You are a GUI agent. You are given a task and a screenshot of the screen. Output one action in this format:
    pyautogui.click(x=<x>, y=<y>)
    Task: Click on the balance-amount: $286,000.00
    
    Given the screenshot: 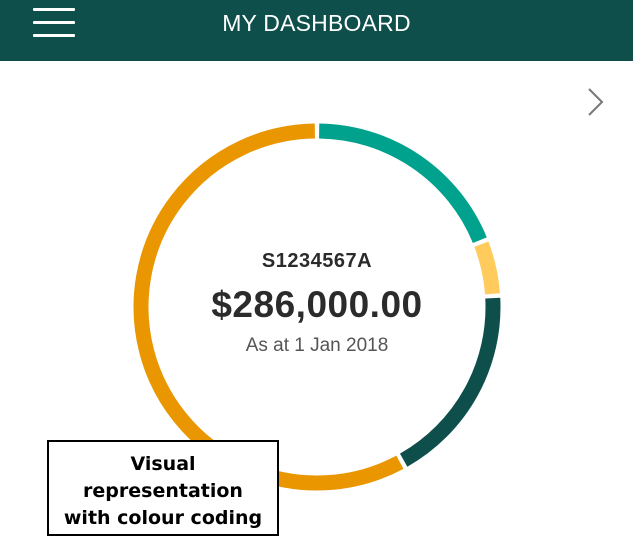 What is the action you would take?
    pyautogui.click(x=317, y=304)
    